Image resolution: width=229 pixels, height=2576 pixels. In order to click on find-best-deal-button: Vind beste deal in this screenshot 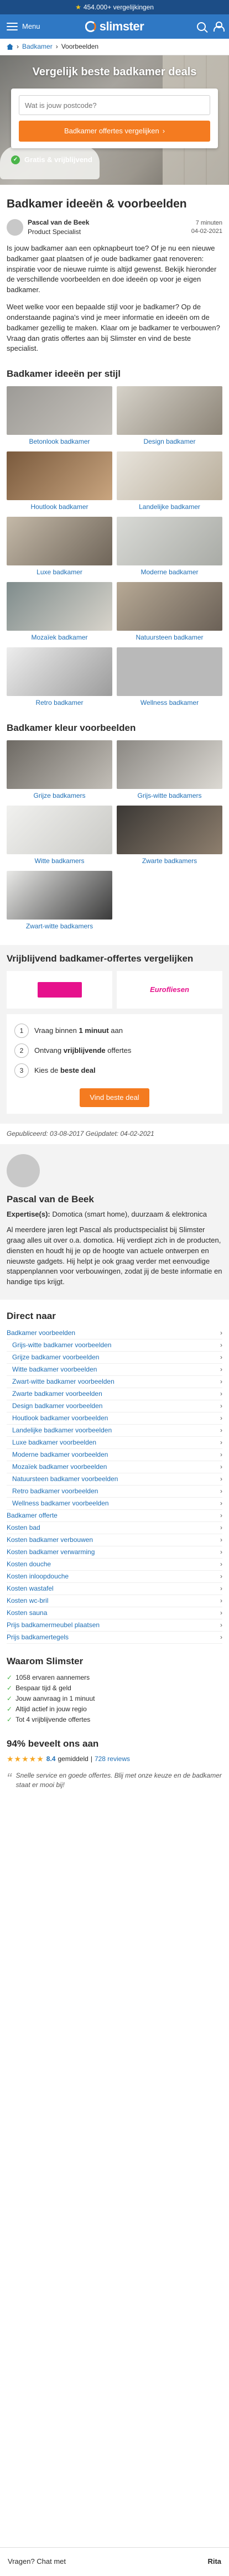, I will do `click(114, 1098)`.